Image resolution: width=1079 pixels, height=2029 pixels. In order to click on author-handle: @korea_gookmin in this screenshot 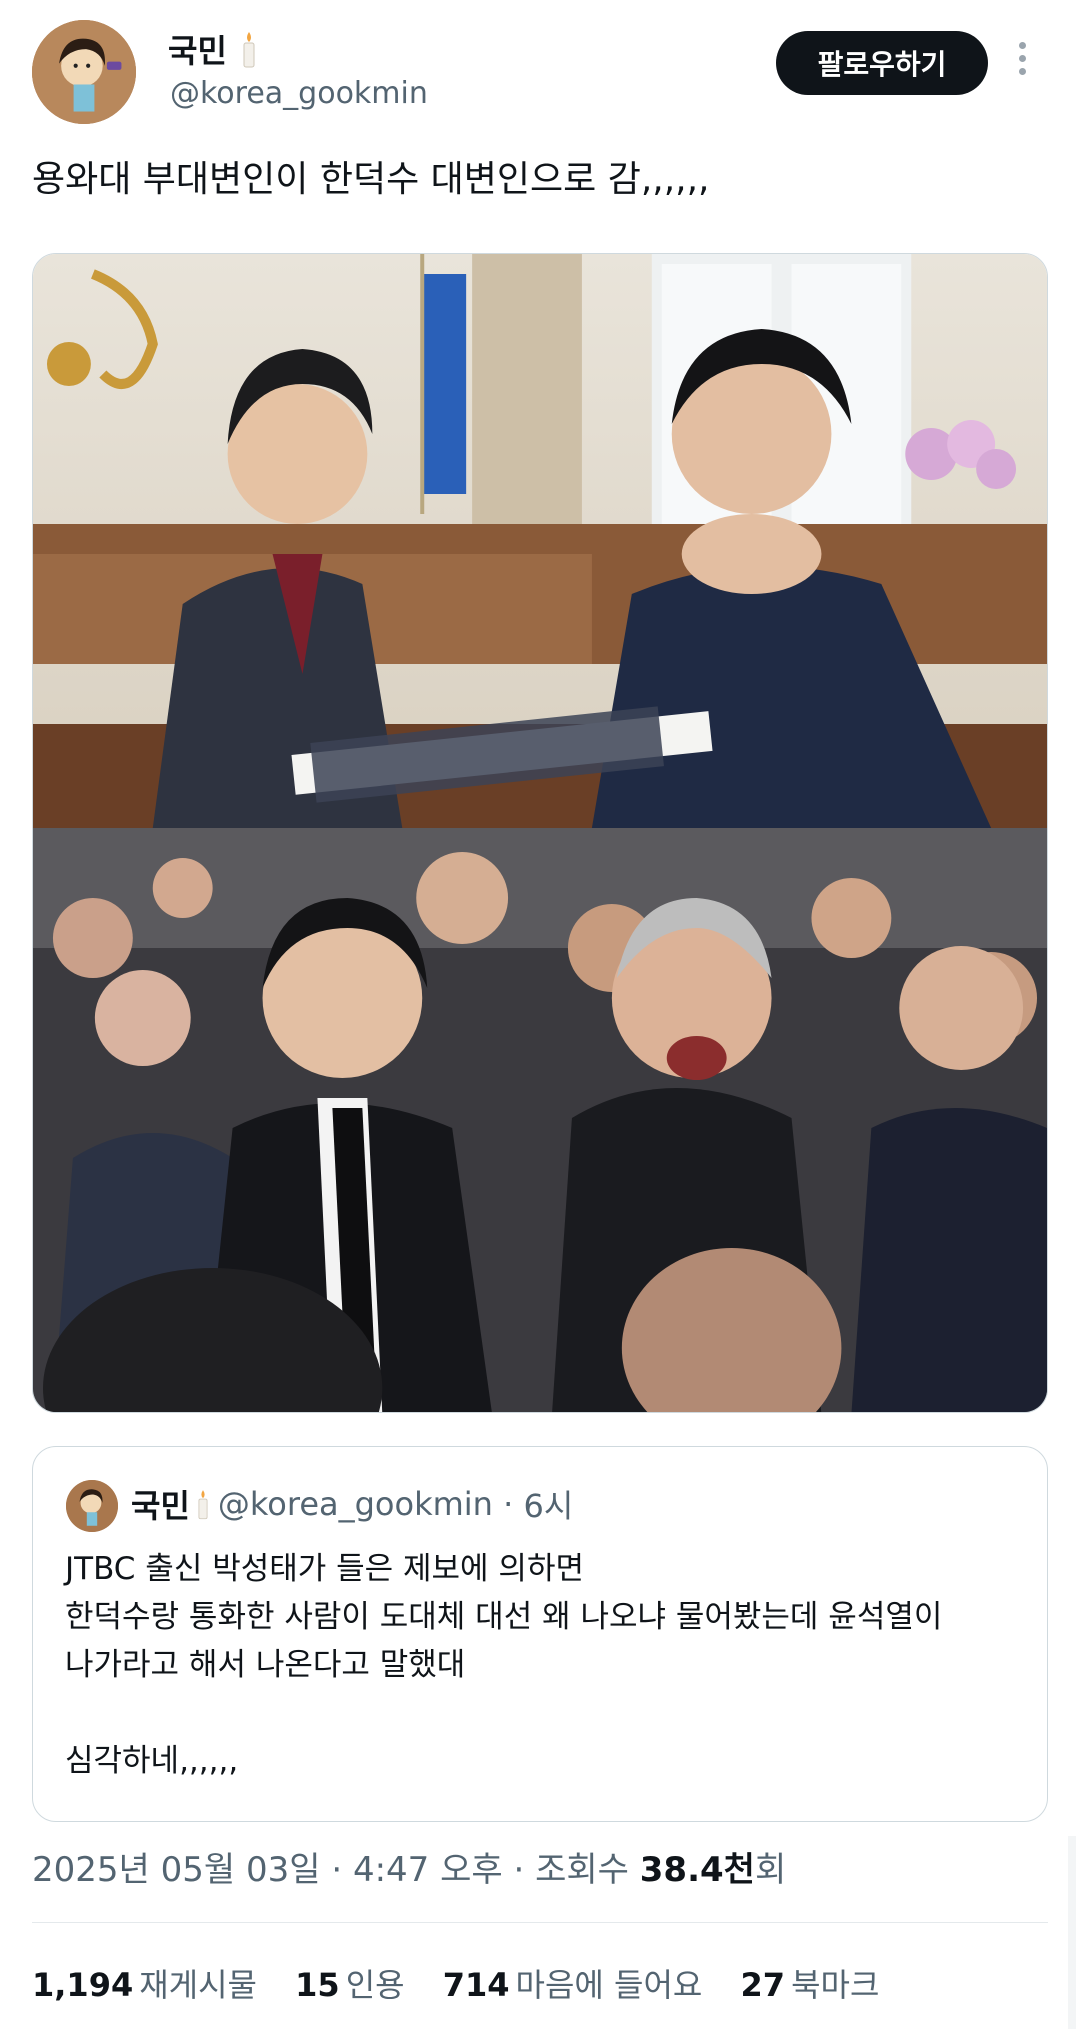, I will do `click(299, 93)`.